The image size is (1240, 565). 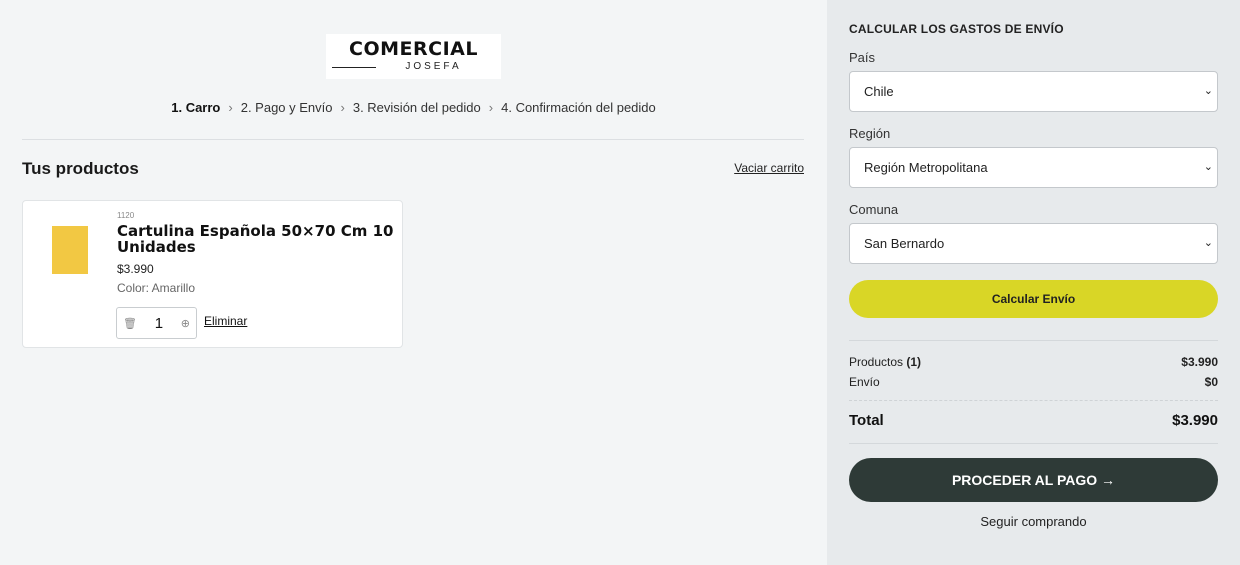 I want to click on quantity-value: 1, so click(x=159, y=323).